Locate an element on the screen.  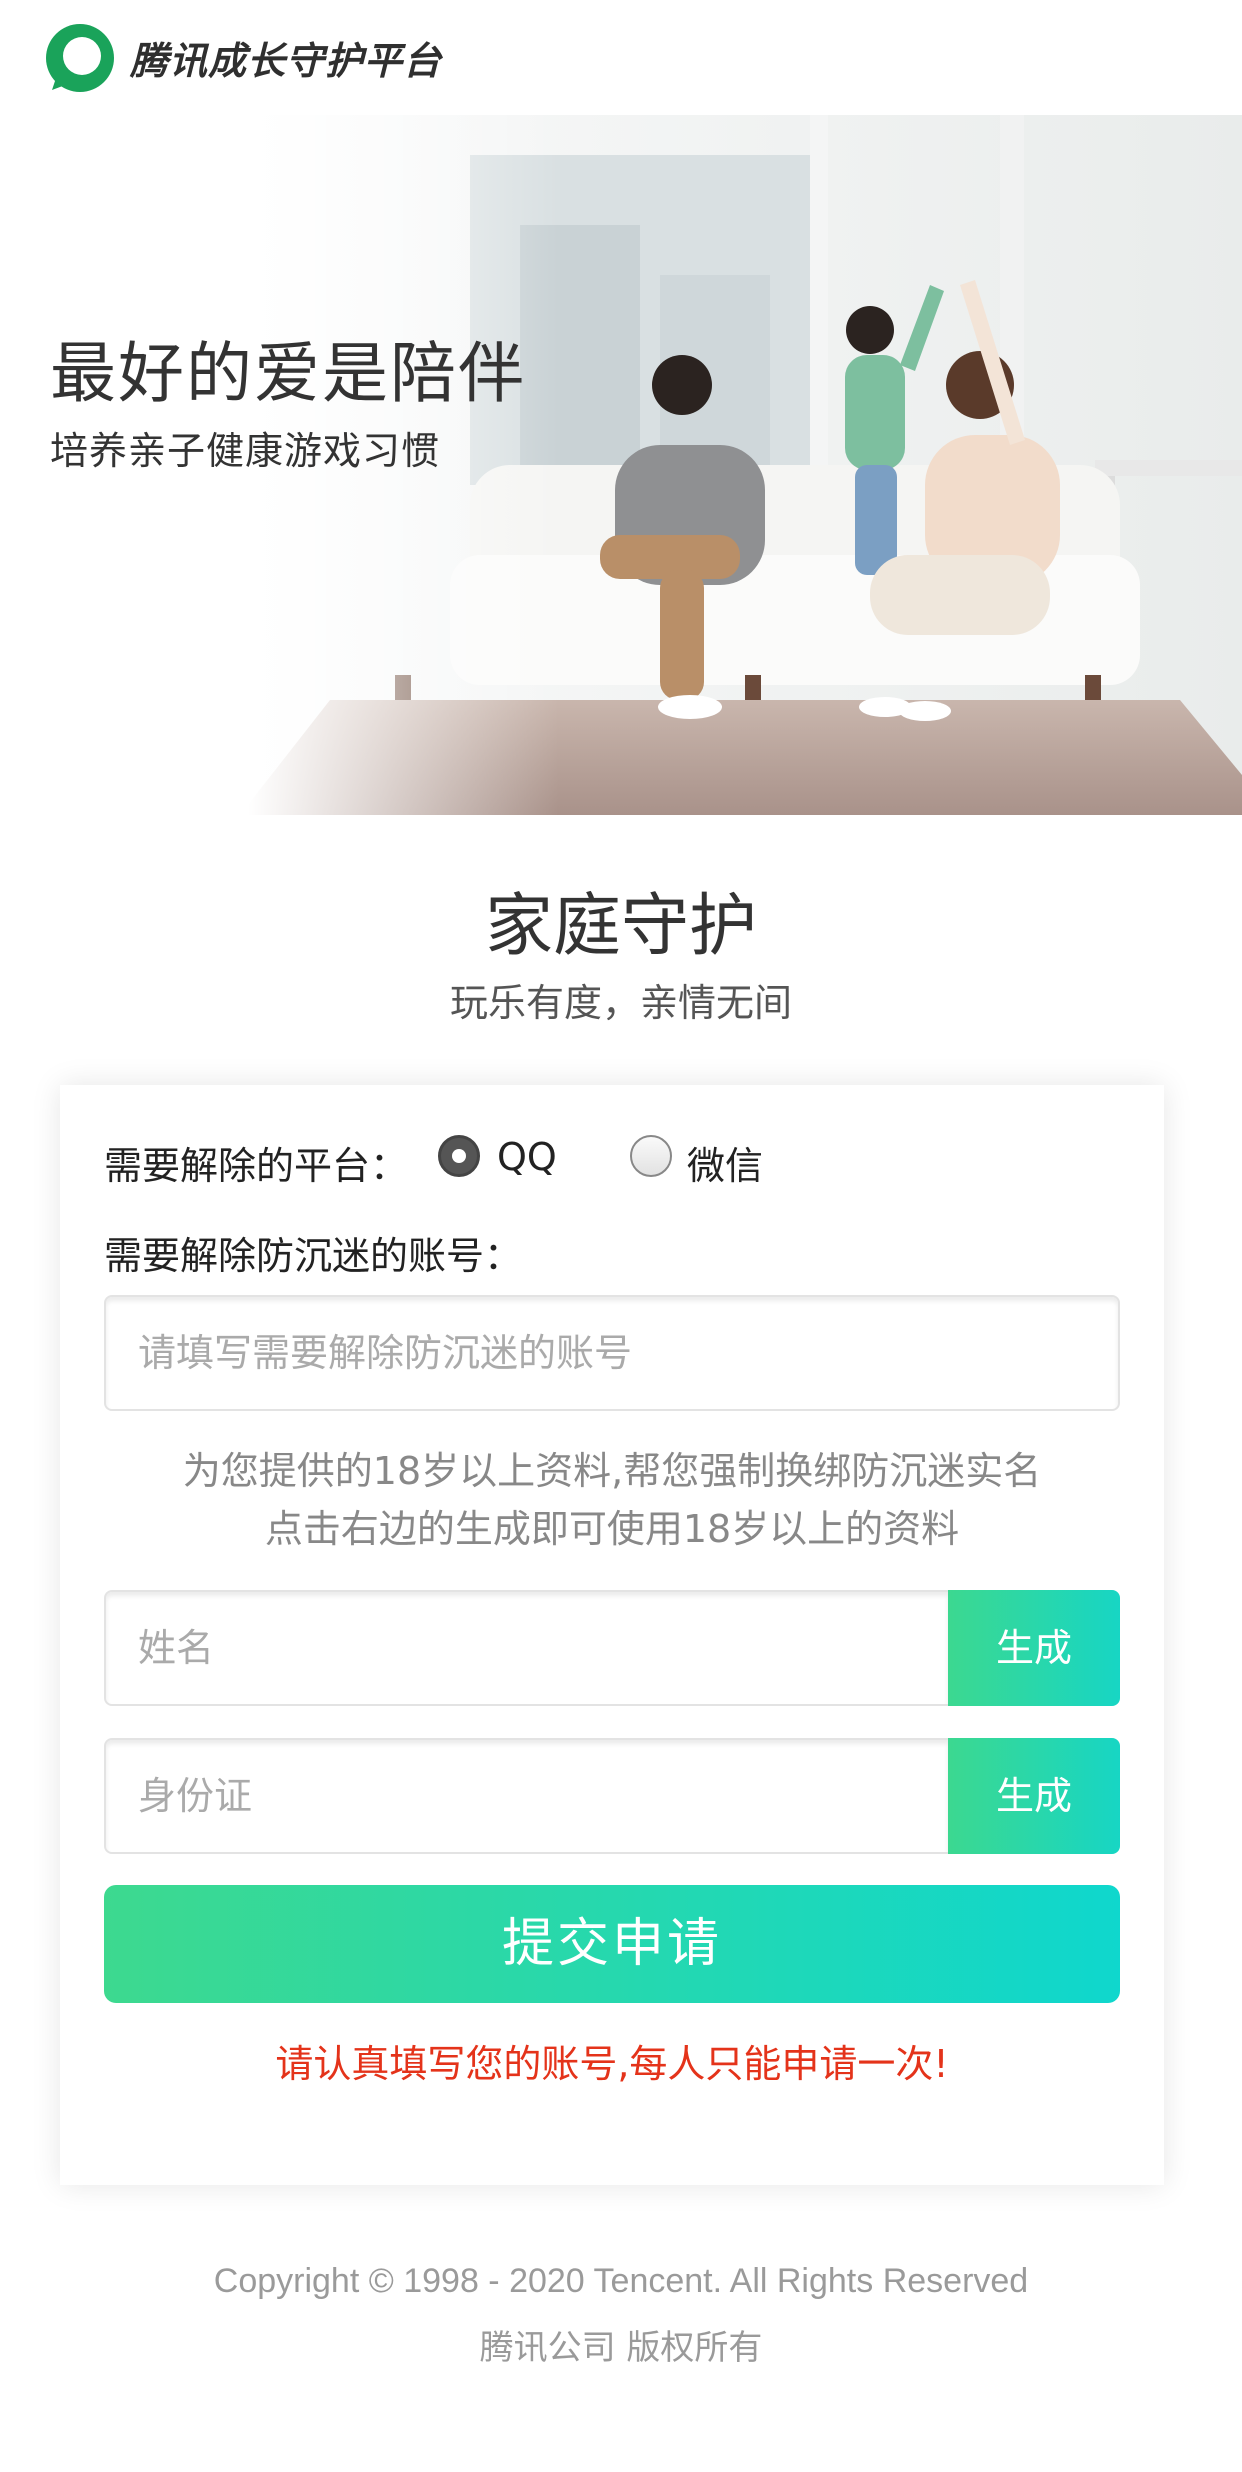
logo-text: 腾讯成长守护平台 is located at coordinates (286, 61).